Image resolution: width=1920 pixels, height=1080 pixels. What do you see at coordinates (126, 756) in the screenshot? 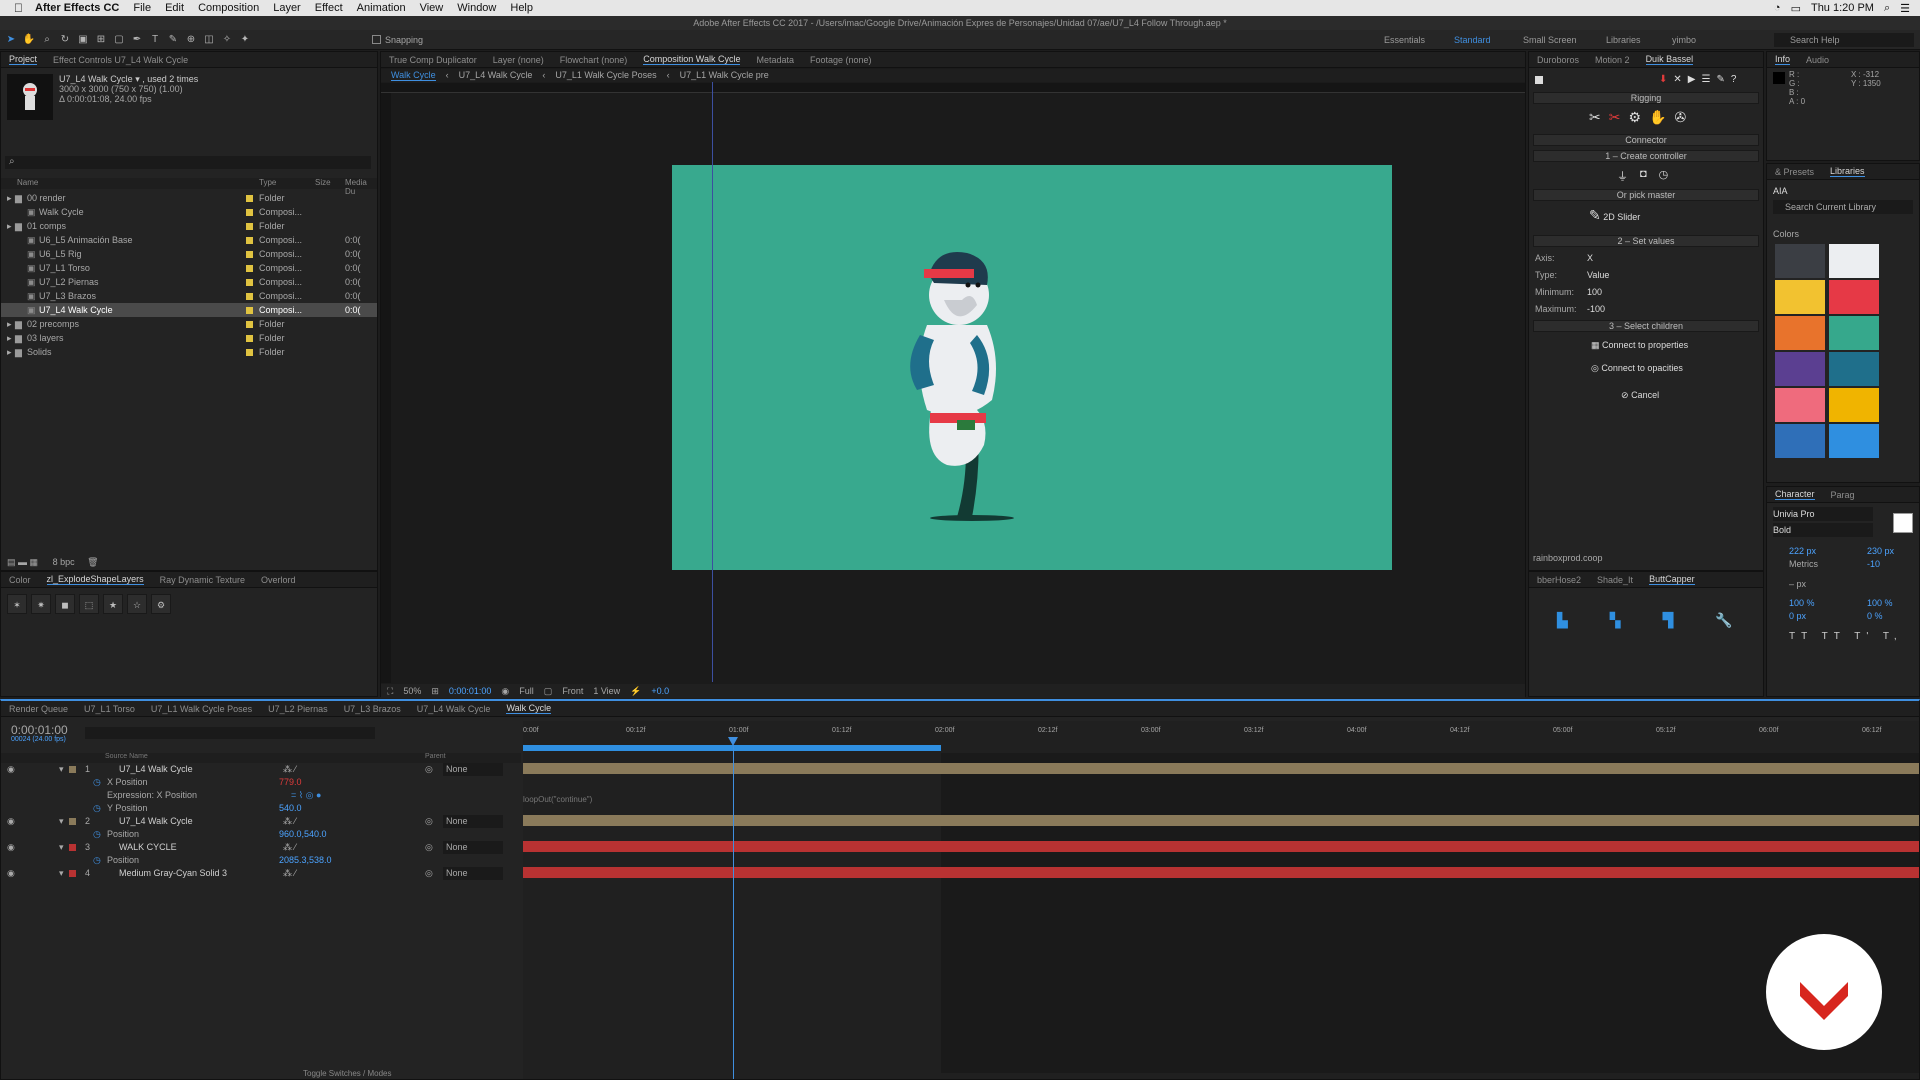
I see `col-source-name: Source Name` at bounding box center [126, 756].